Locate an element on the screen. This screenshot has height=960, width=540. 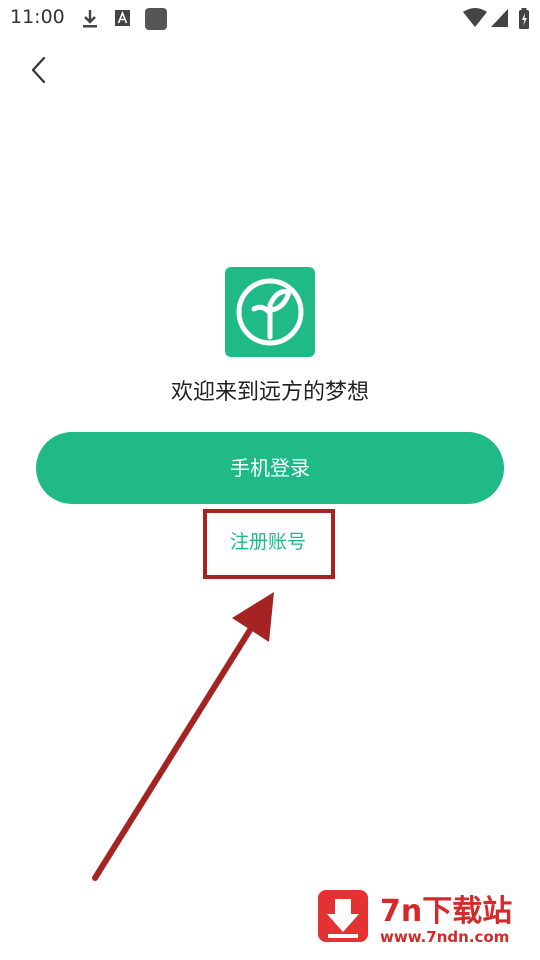
watermark-url: www.7ndn.com is located at coordinates (445, 937).